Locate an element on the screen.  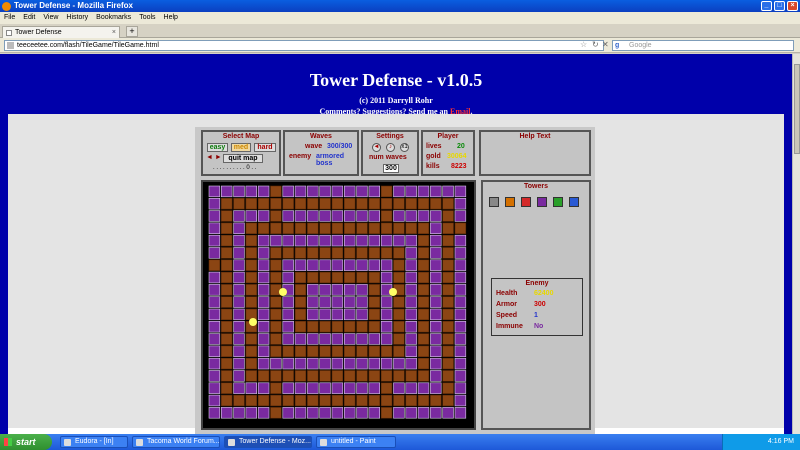
easy-button: easy is located at coordinates (217, 147).